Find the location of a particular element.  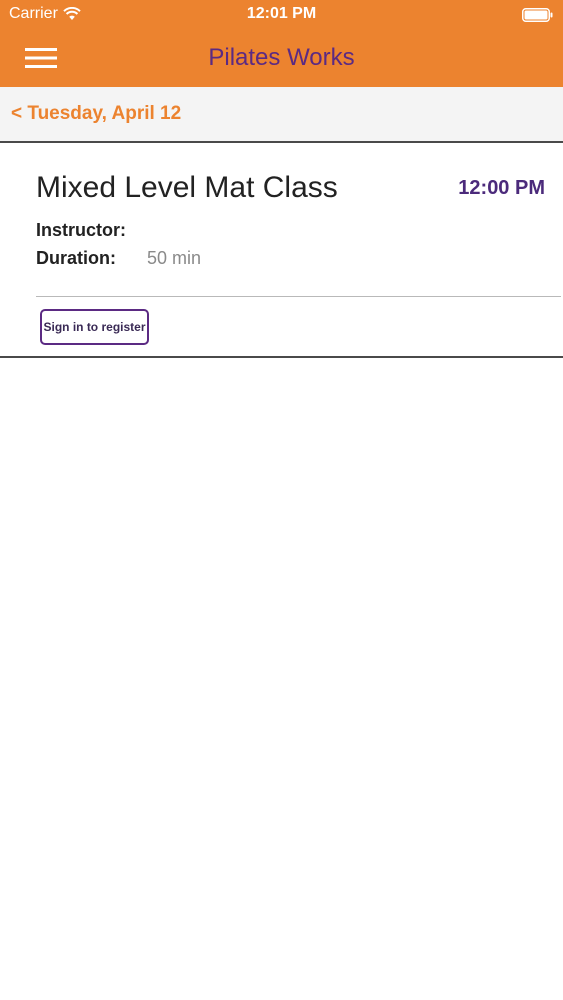

duration-row: Duration: 50 min is located at coordinates (118, 258).